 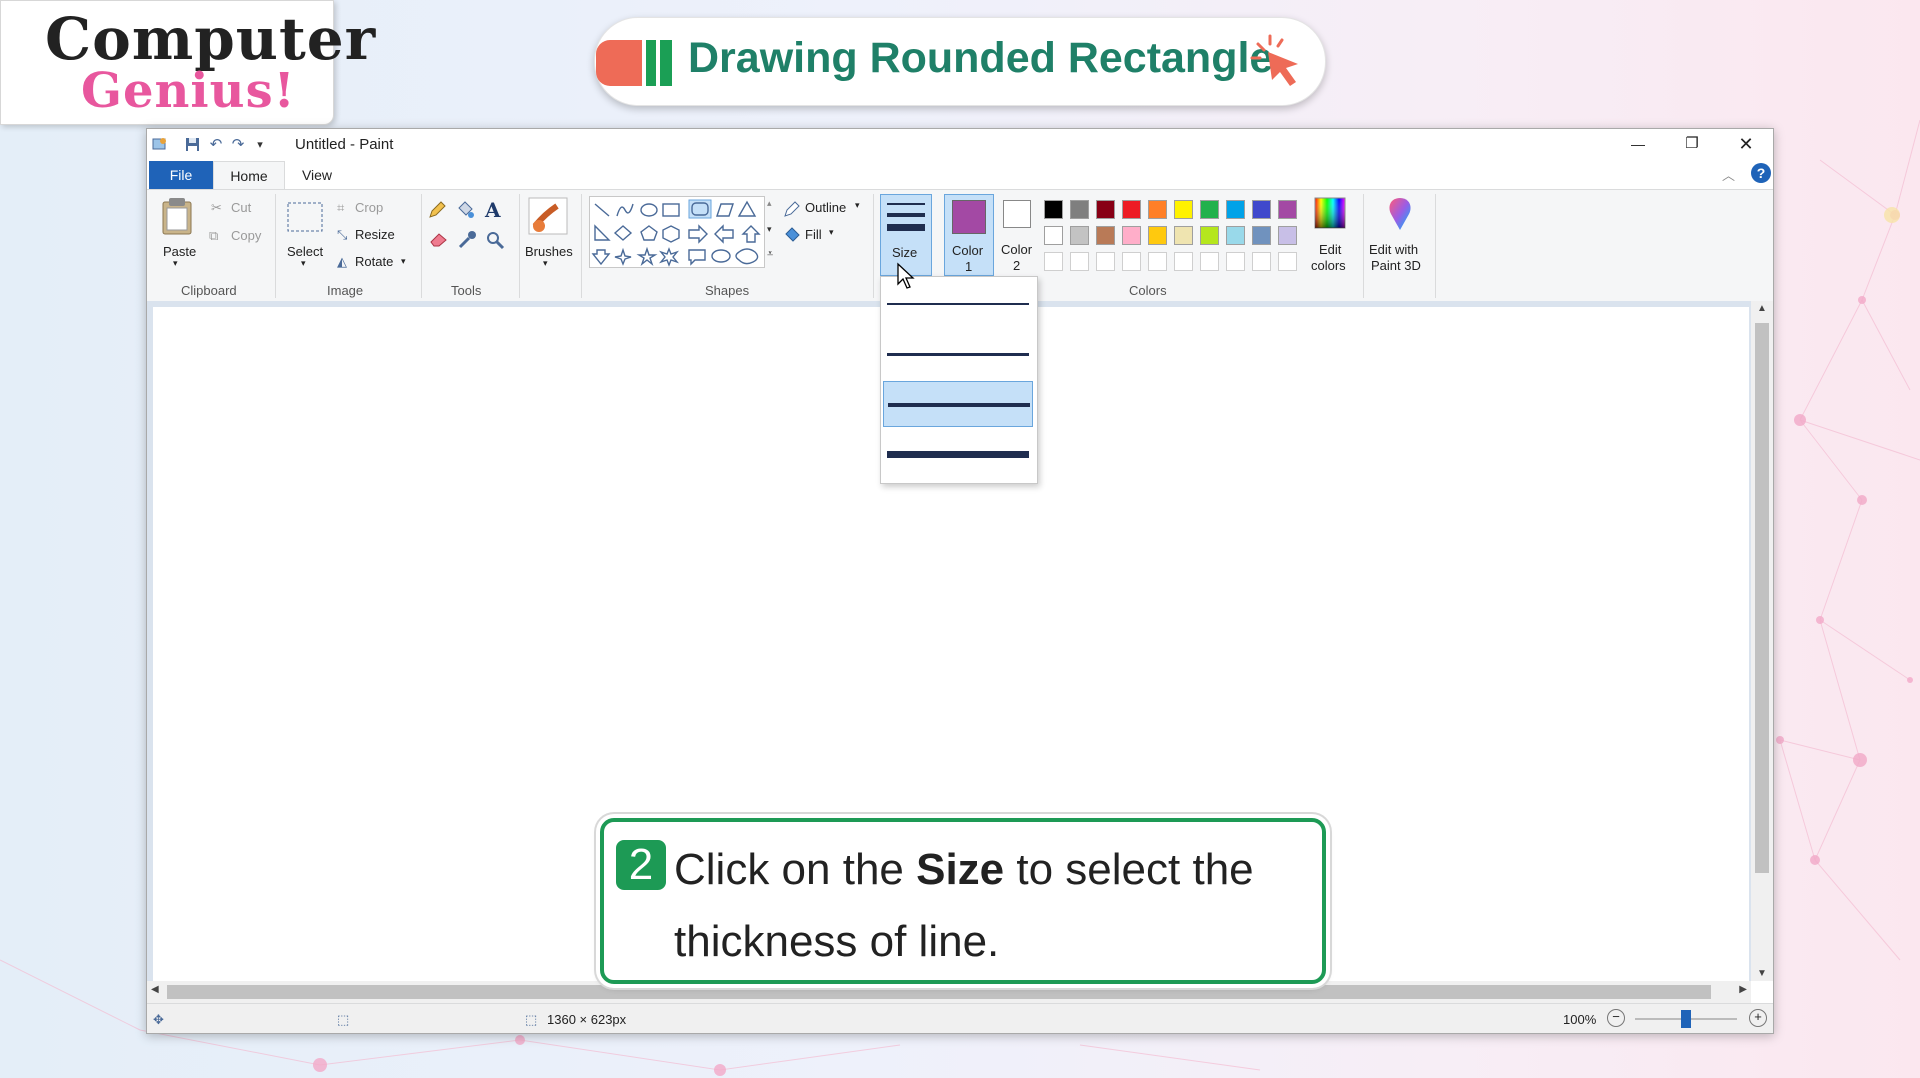 I want to click on shapes-expand-icon: ⩡, so click(x=770, y=254).